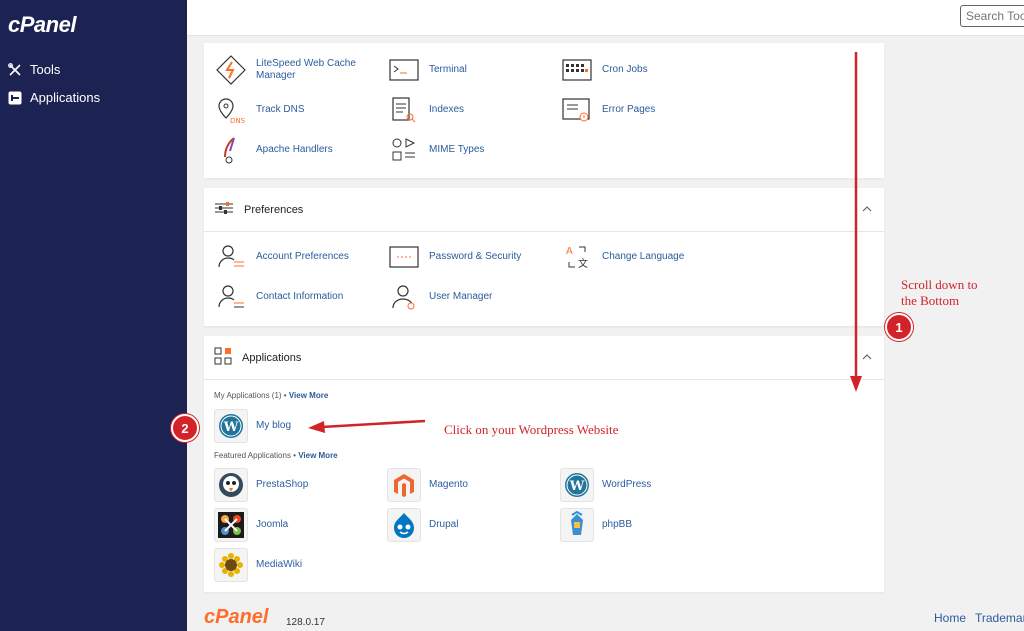  Describe the element at coordinates (899, 327) in the screenshot. I see `step-1-badge: 1` at that location.